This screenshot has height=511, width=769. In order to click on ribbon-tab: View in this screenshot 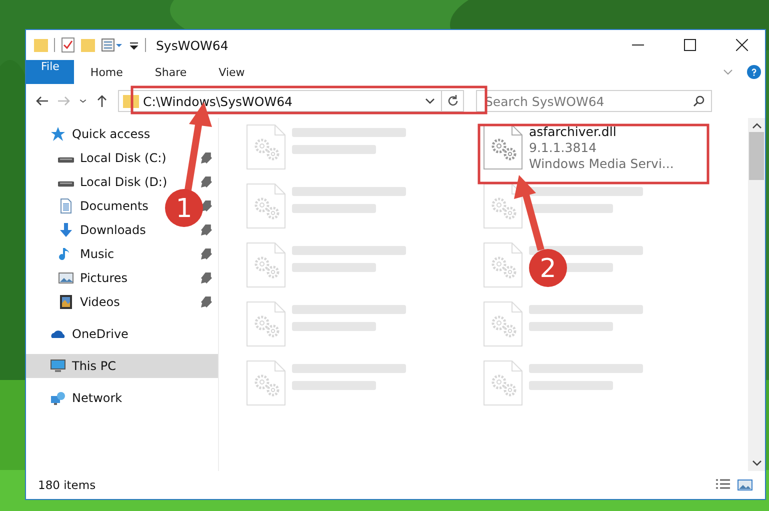, I will do `click(231, 72)`.